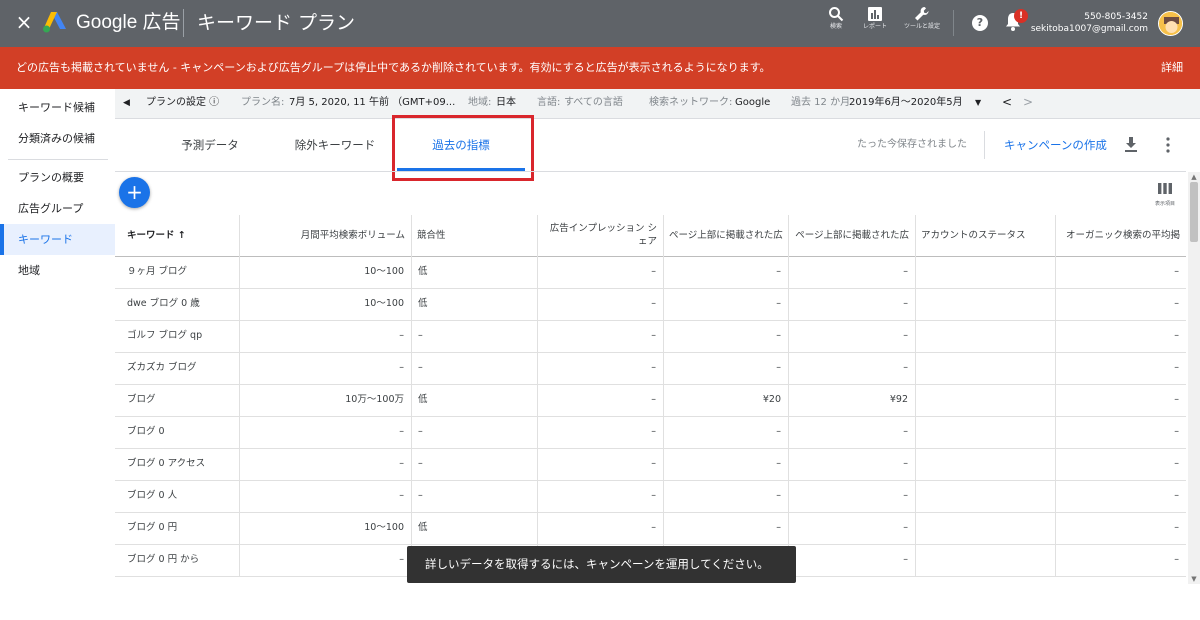 Image resolution: width=1200 pixels, height=620 pixels. I want to click on search-caption: 検索, so click(835, 26).